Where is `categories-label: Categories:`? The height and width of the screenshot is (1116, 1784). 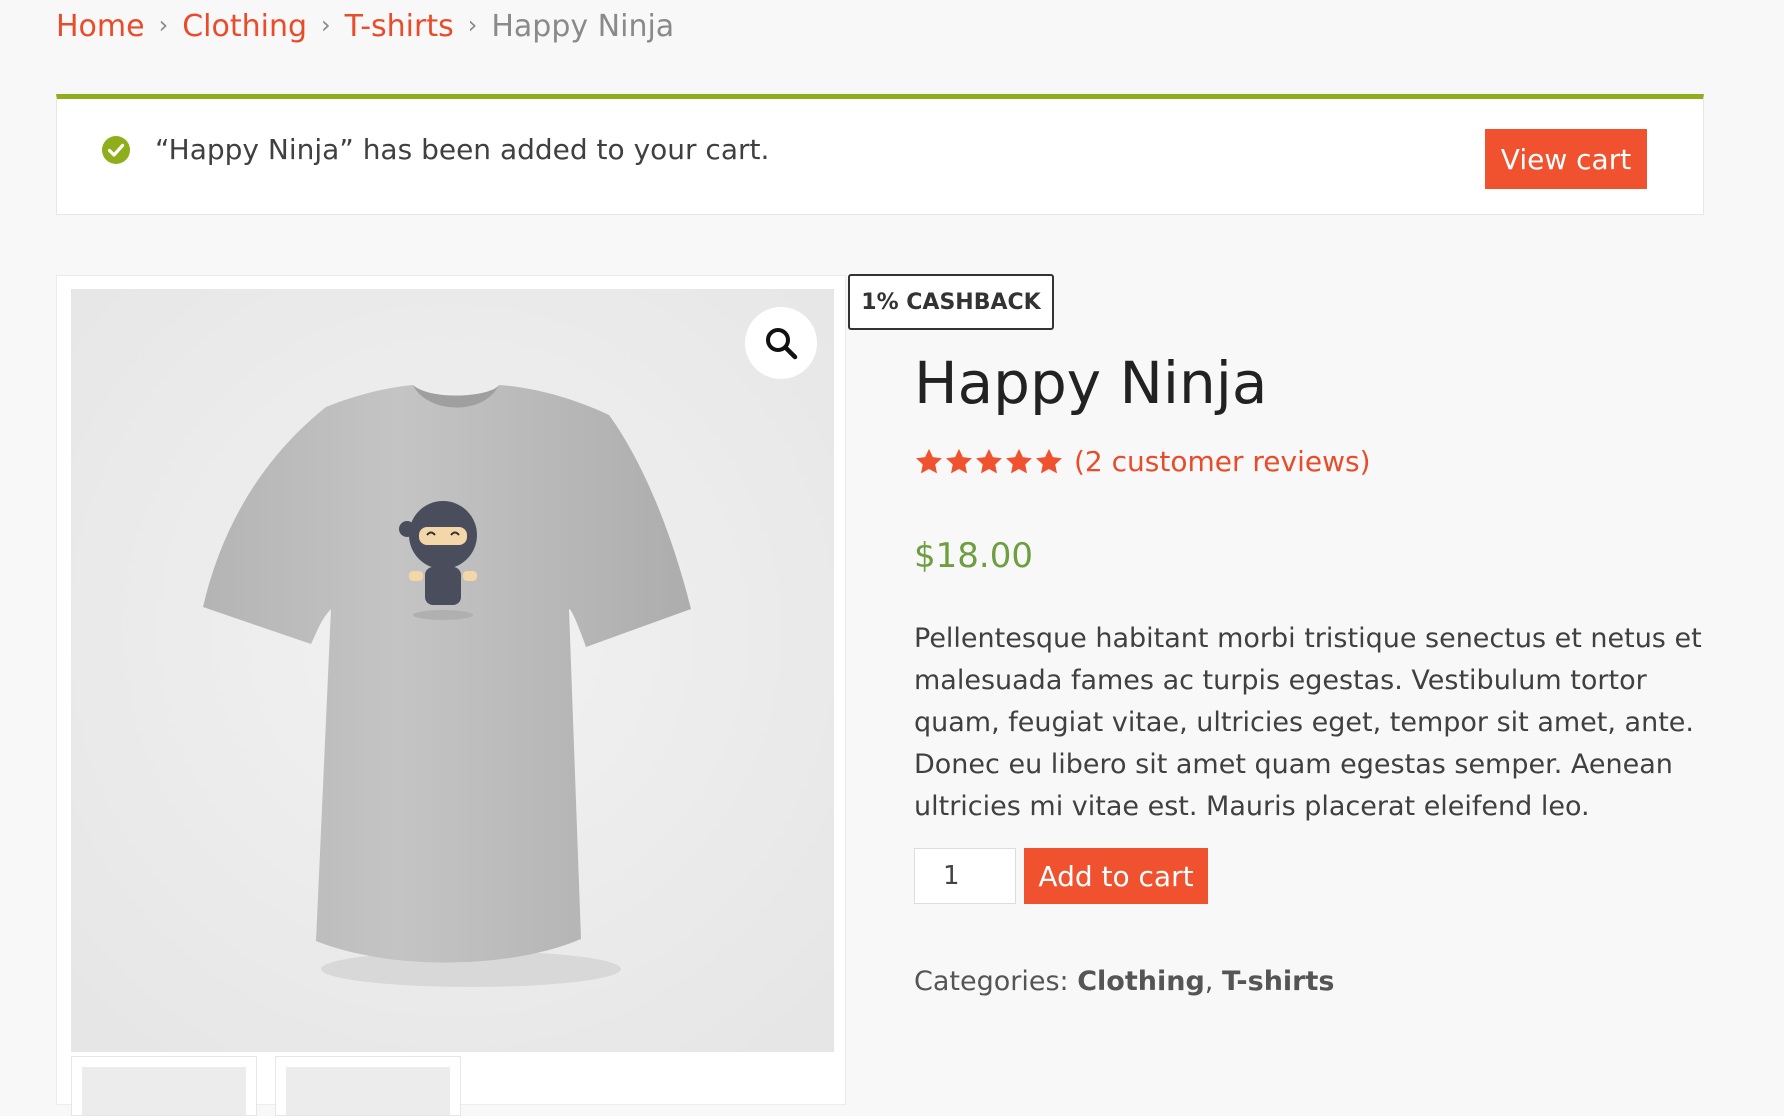
categories-label: Categories: is located at coordinates (991, 981).